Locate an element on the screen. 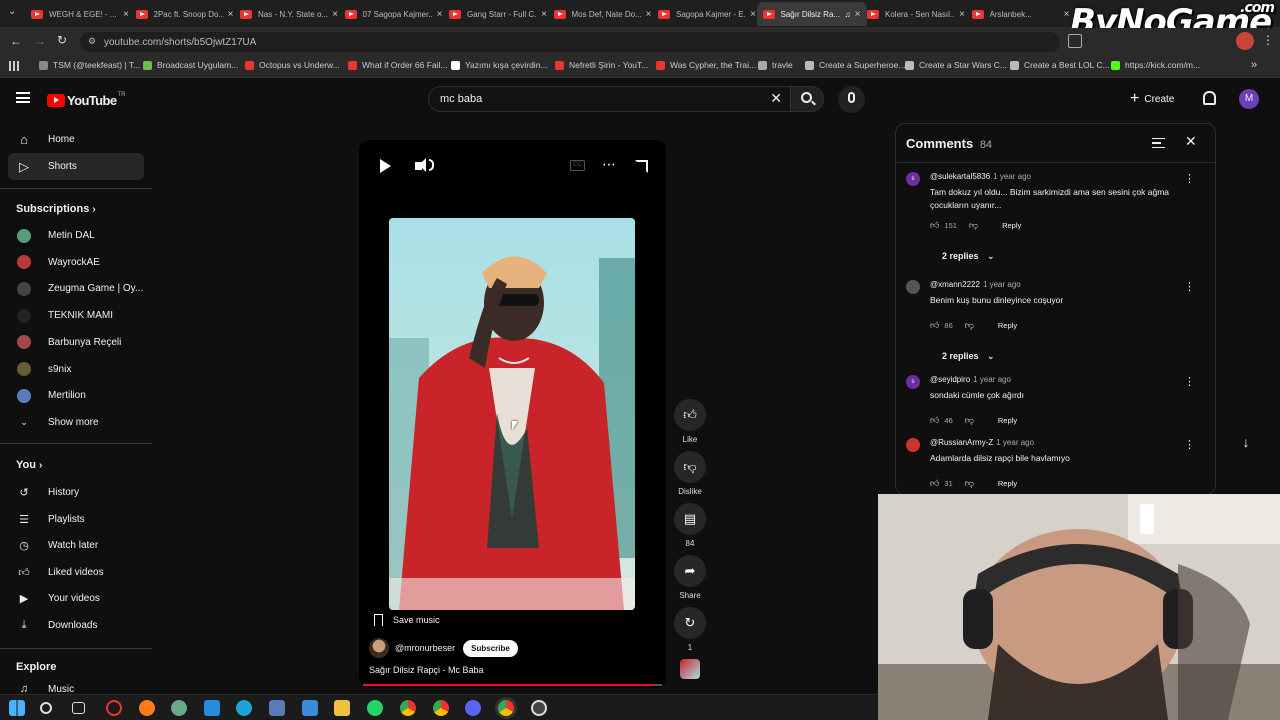 The image size is (1280, 720). channel-name: @mronurbeser is located at coordinates (425, 648).